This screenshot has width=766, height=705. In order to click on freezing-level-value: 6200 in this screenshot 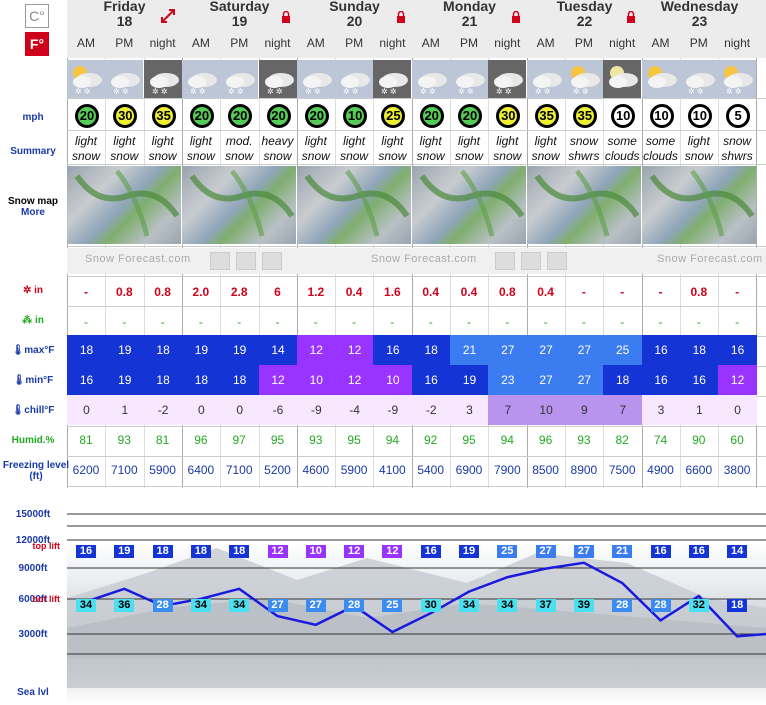, I will do `click(86, 470)`.